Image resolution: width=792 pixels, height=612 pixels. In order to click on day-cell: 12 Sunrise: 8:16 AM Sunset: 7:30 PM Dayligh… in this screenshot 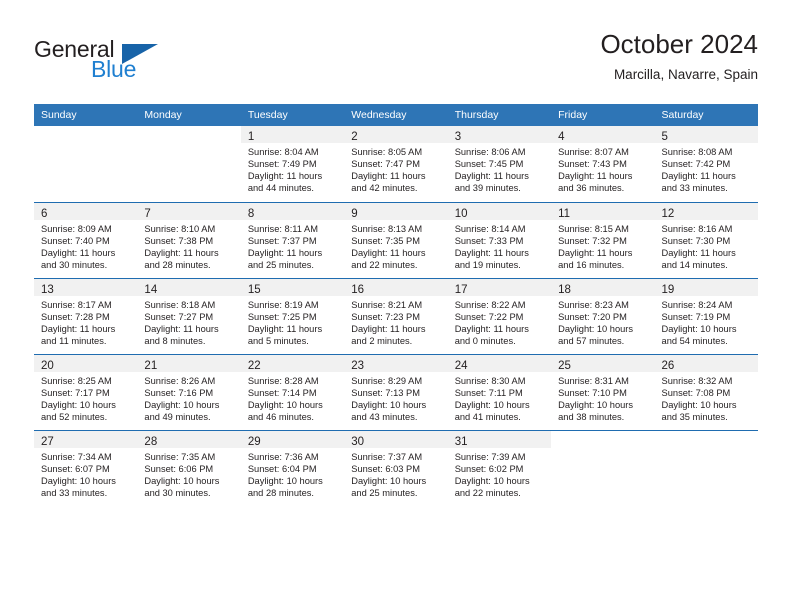, I will do `click(706, 240)`.